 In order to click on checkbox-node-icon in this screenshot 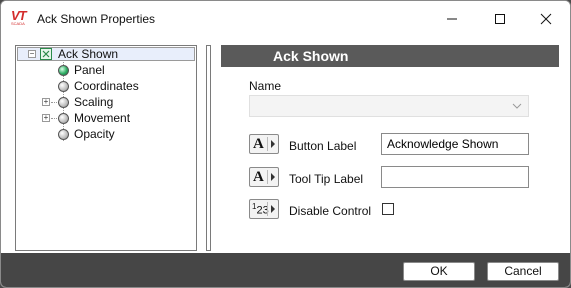, I will do `click(46, 54)`.